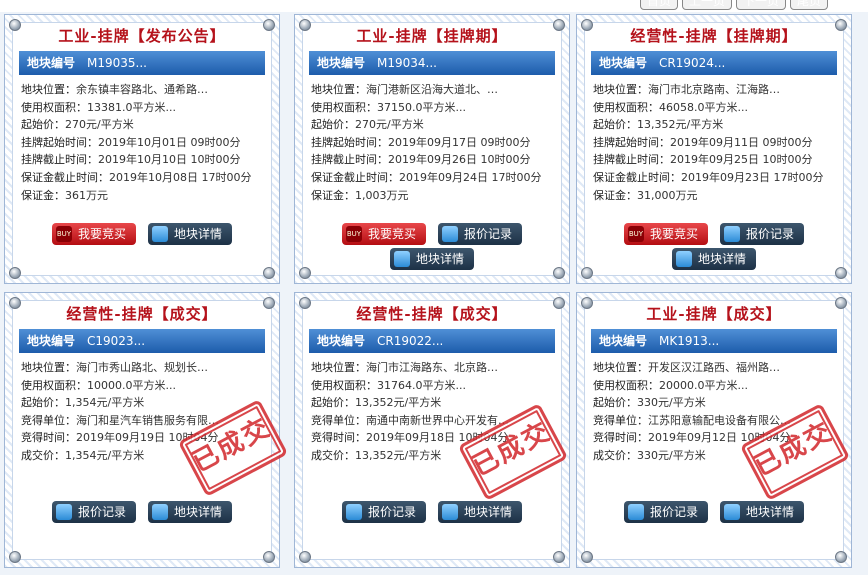  I want to click on field-label: 保证金：, so click(333, 195).